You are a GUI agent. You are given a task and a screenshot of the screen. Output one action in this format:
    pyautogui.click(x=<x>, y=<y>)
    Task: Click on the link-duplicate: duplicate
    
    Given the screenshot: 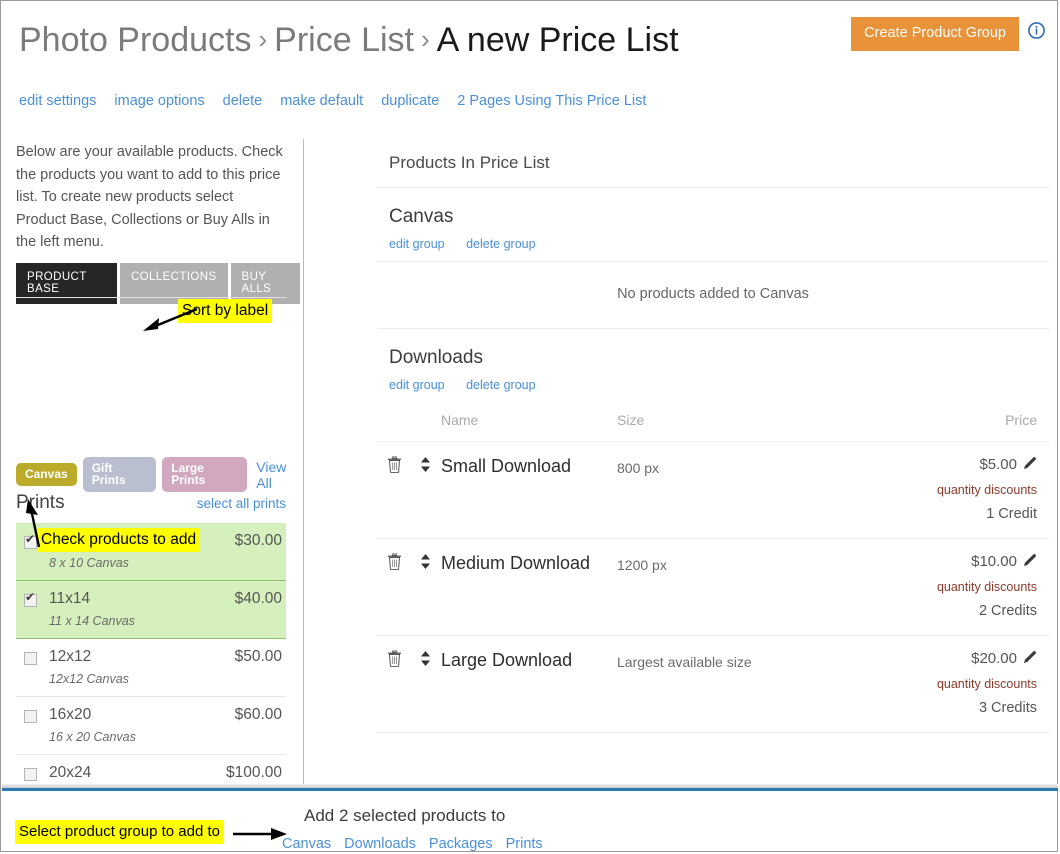 What is the action you would take?
    pyautogui.click(x=410, y=101)
    